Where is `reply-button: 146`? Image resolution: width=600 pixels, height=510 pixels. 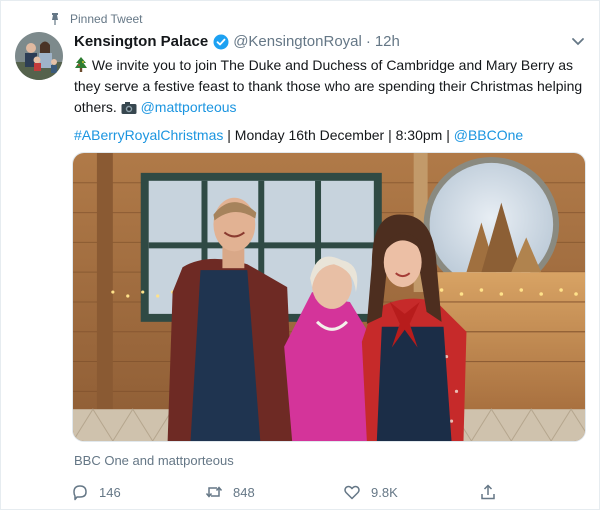
reply-button: 146 is located at coordinates (96, 492).